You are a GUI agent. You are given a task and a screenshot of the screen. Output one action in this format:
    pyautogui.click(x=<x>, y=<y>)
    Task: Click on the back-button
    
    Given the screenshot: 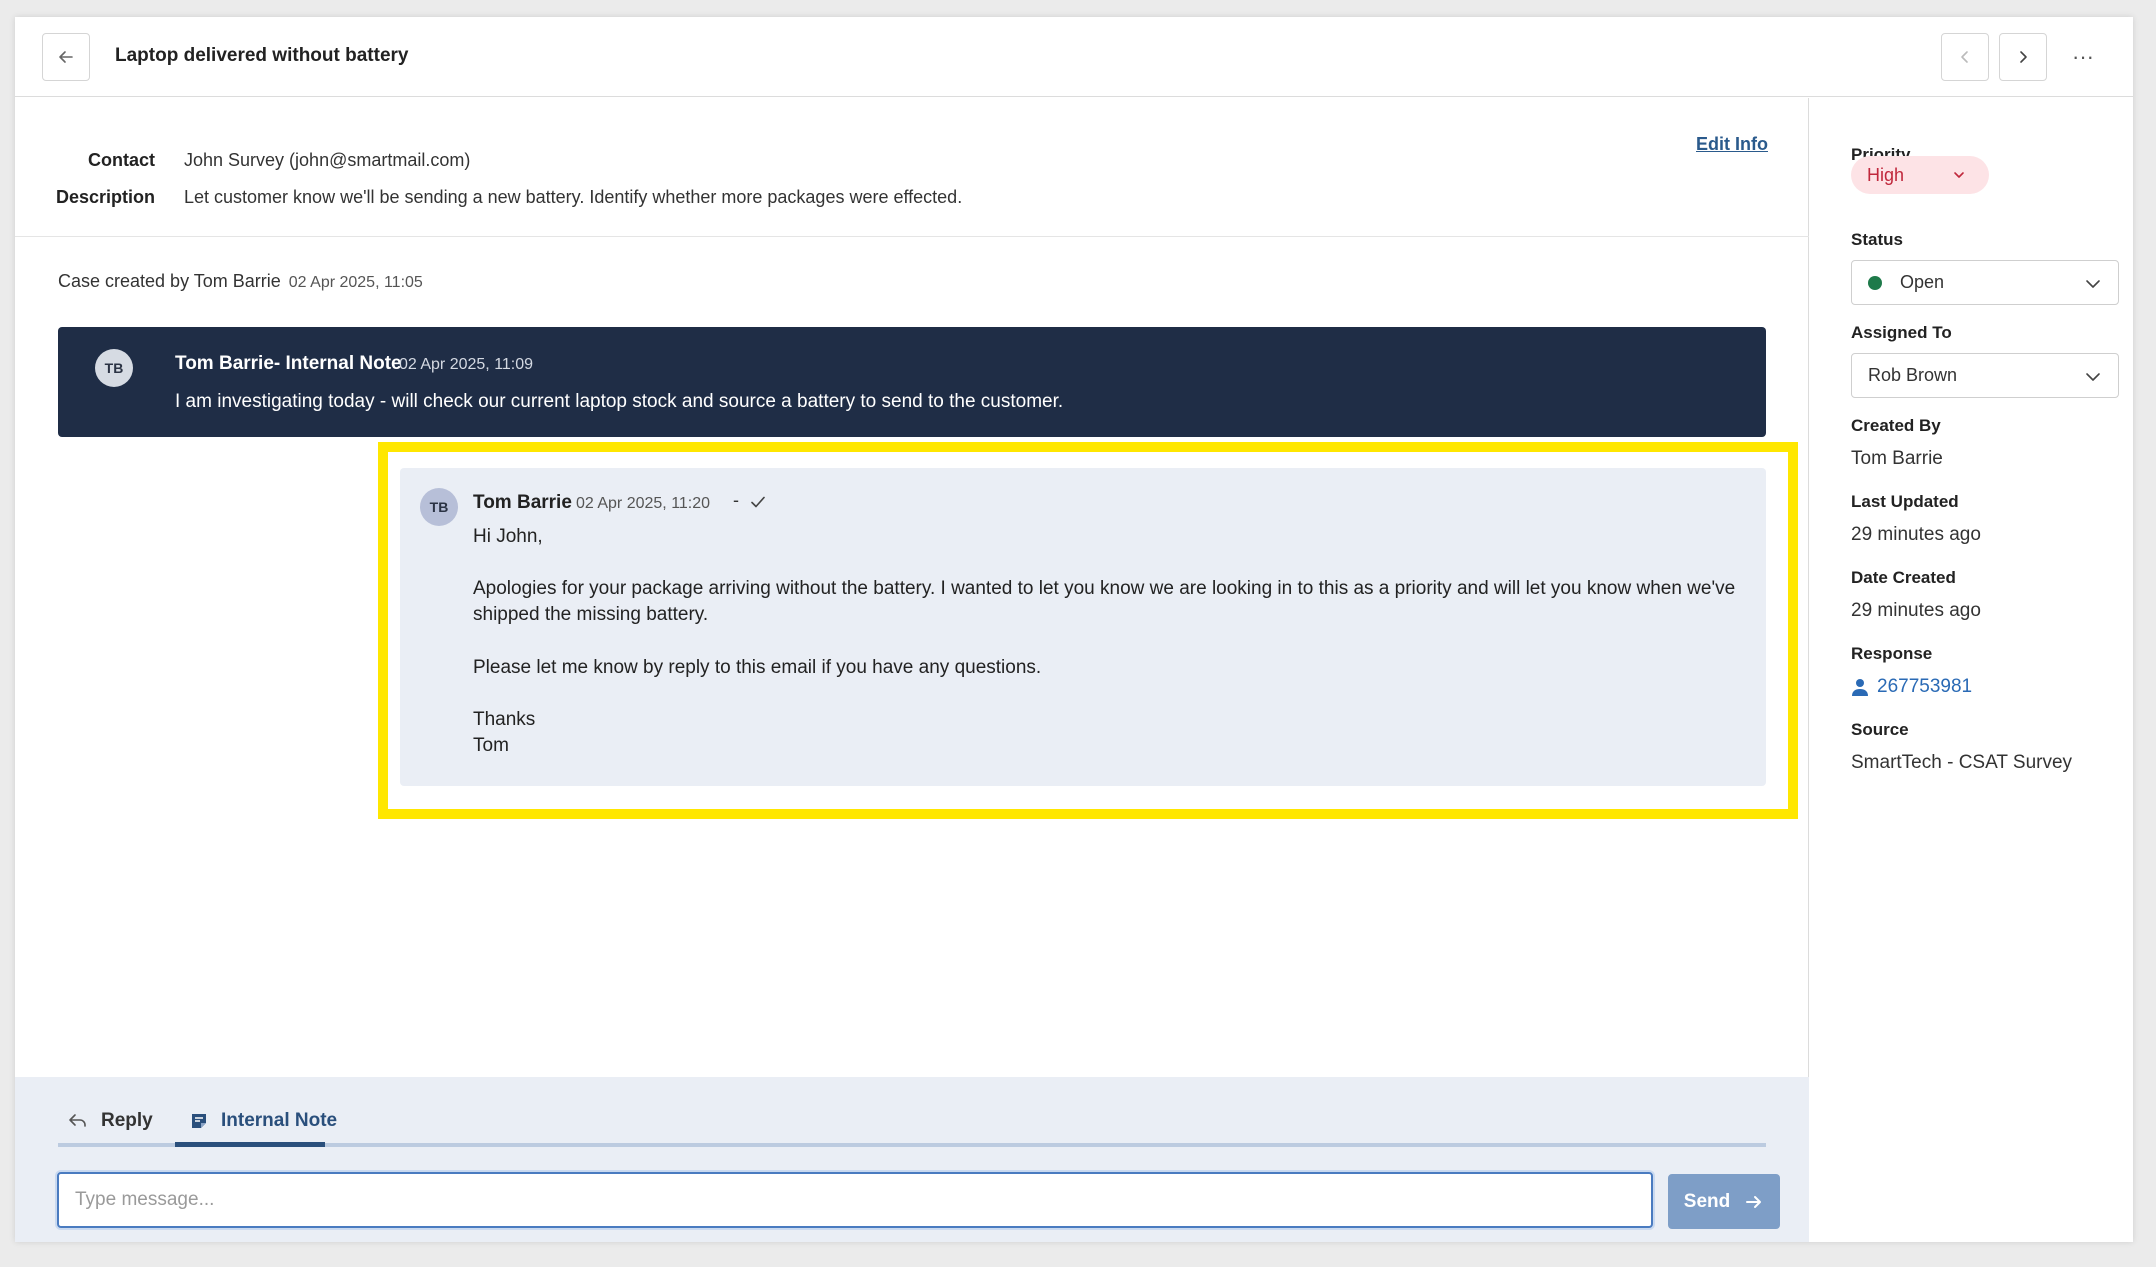 What is the action you would take?
    pyautogui.click(x=66, y=57)
    